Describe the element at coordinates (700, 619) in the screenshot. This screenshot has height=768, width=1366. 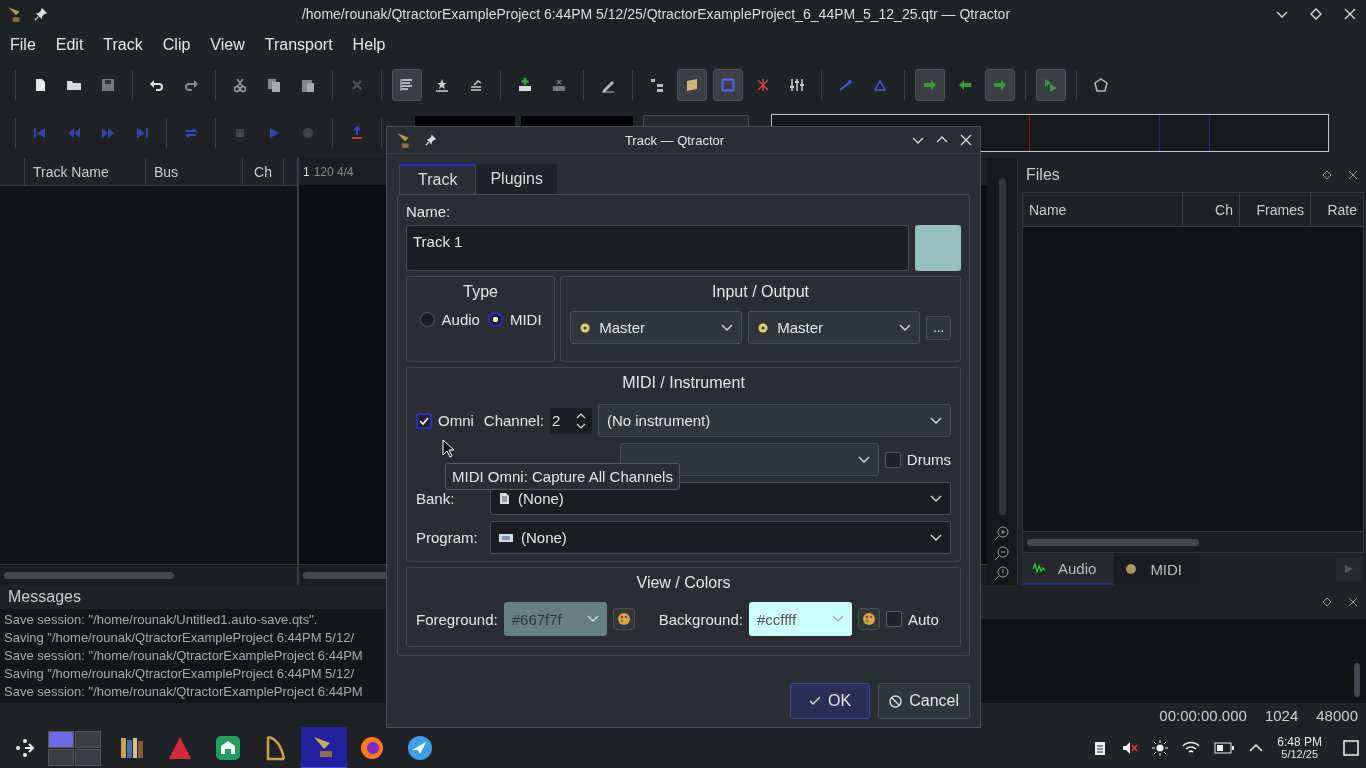
I see `background-label: Background:` at that location.